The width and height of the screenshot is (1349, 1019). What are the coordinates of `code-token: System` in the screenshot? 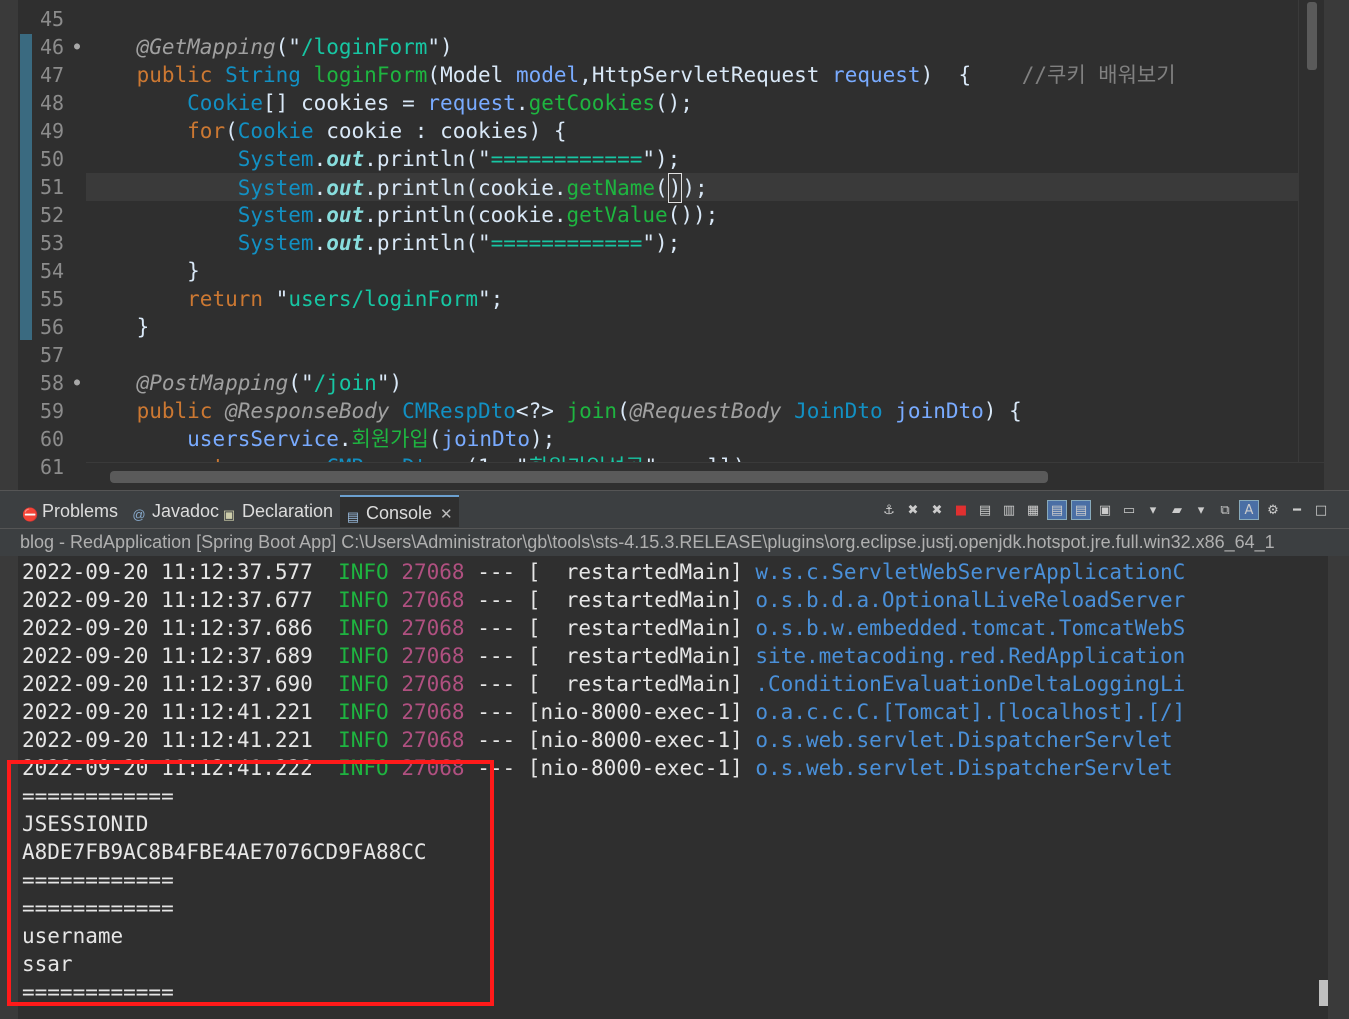 It's located at (275, 188).